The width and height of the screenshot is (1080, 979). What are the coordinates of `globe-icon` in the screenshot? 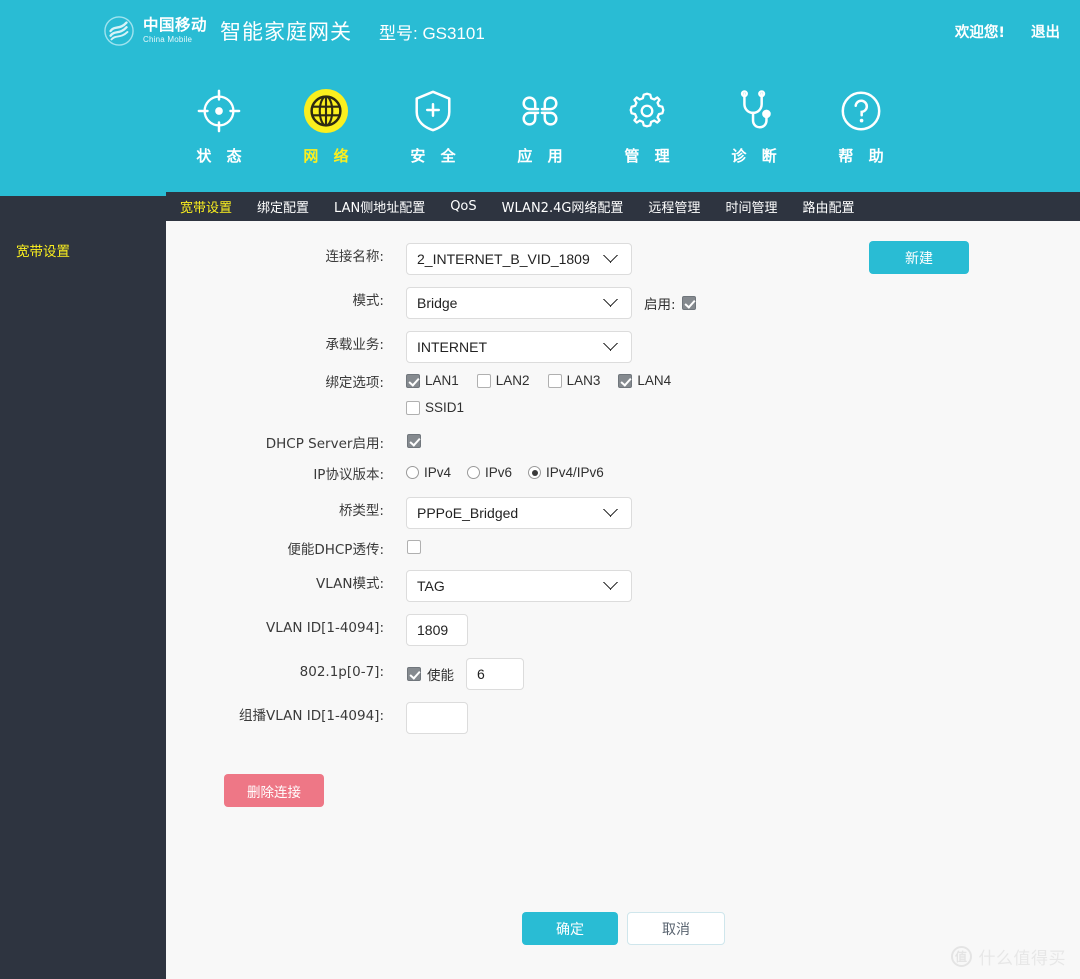 It's located at (326, 111).